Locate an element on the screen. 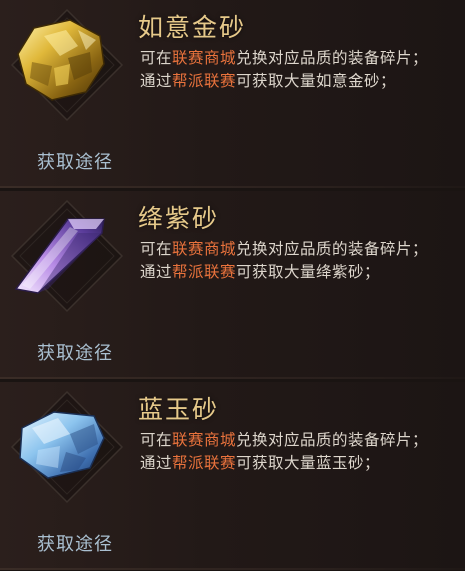  purple-crystal-icon is located at coordinates (59, 256).